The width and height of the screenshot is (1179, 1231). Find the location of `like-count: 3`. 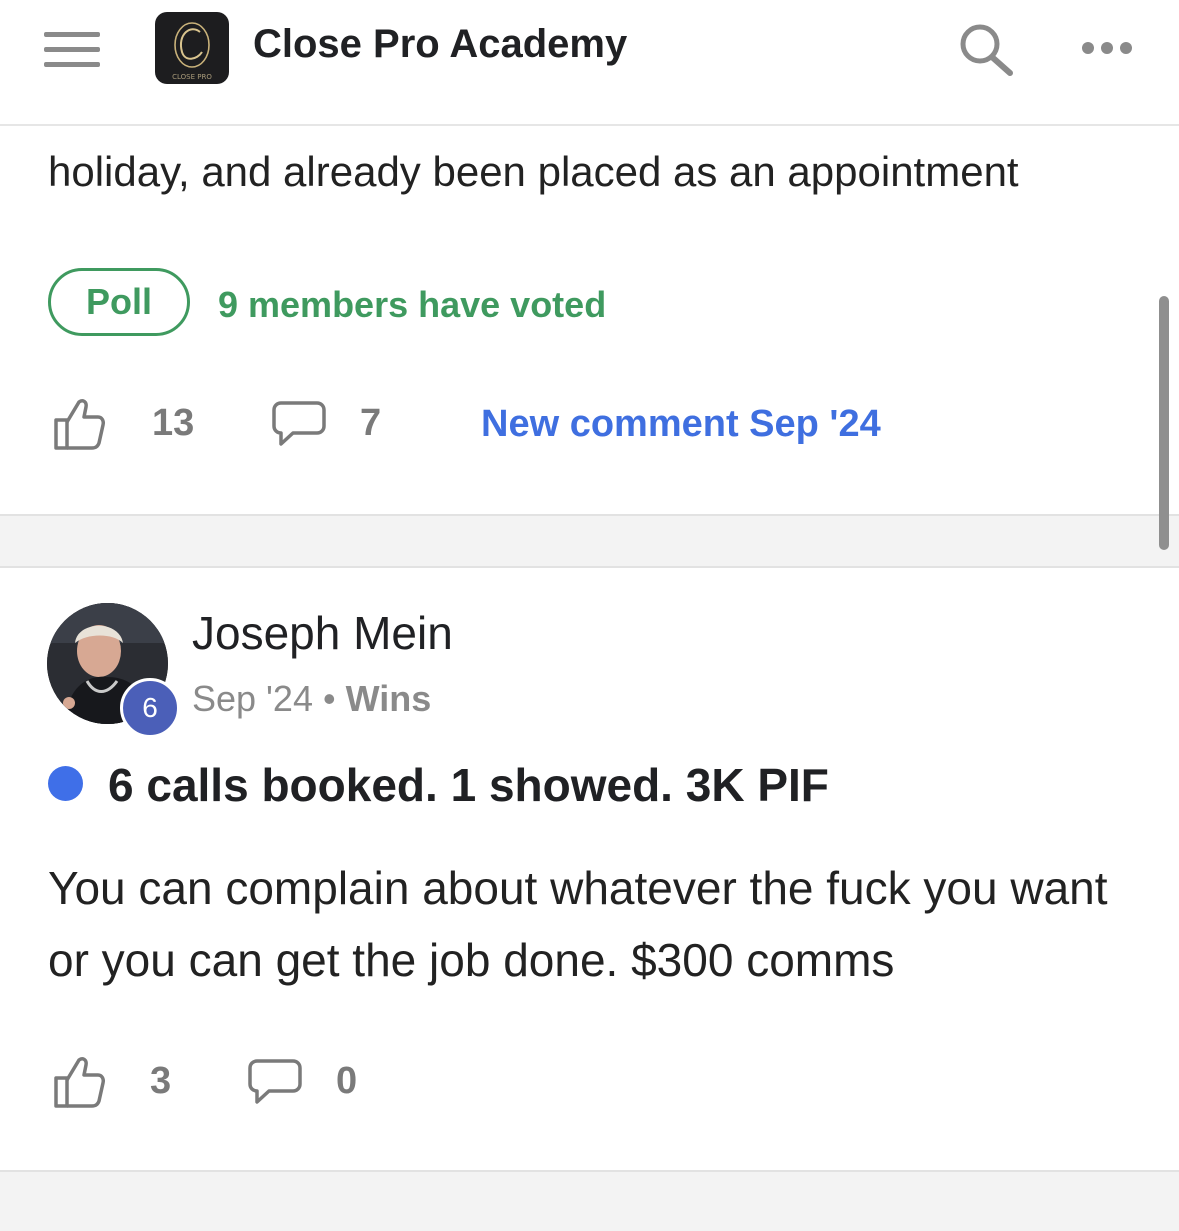

like-count: 3 is located at coordinates (161, 1081).